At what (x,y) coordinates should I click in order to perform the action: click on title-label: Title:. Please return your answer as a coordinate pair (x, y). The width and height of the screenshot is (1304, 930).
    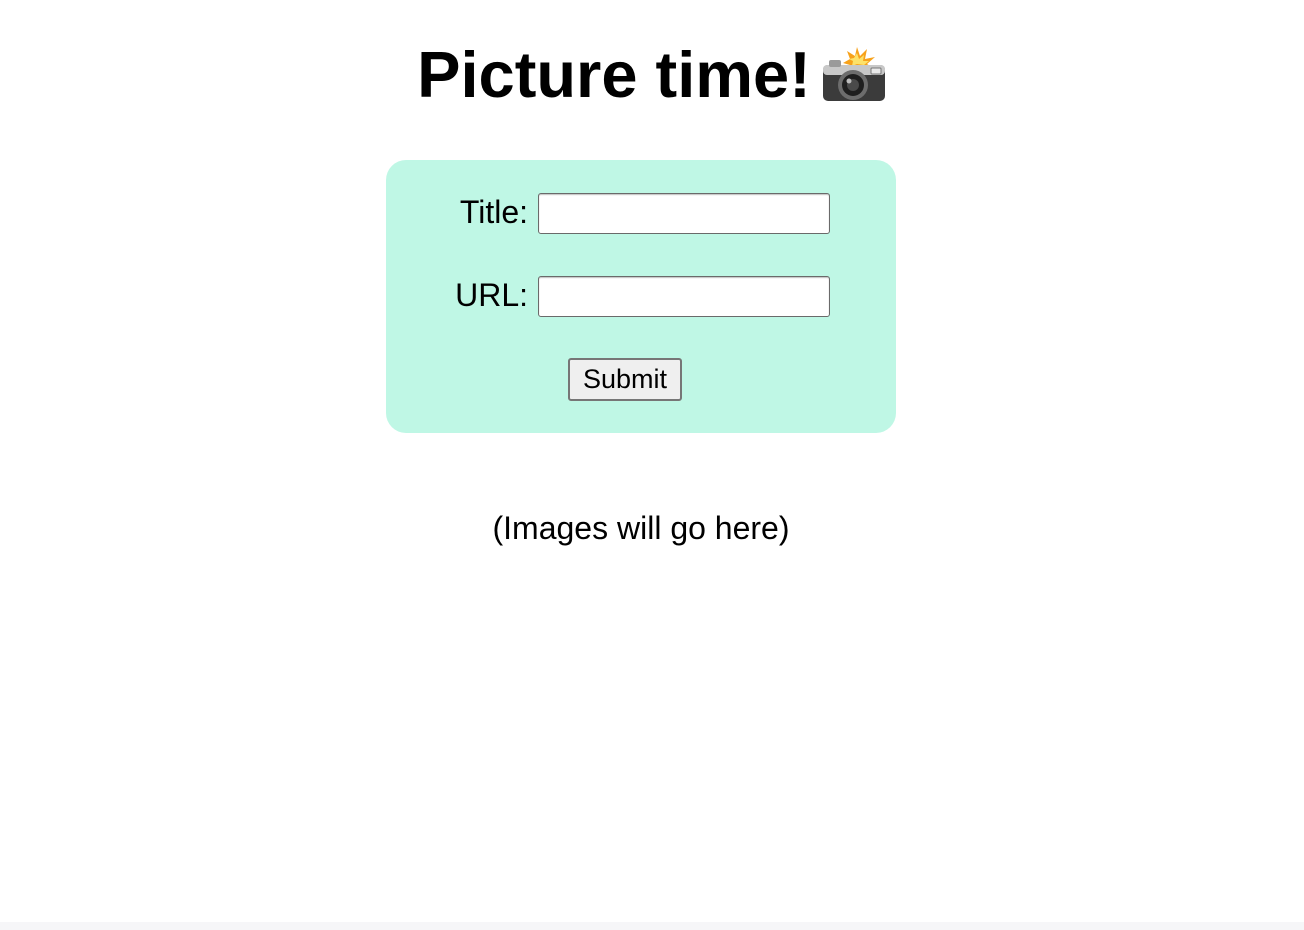
    Looking at the image, I should click on (493, 212).